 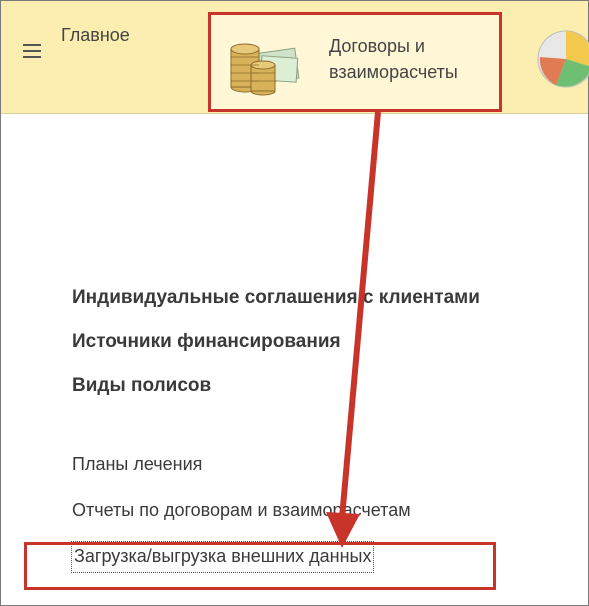 I want to click on links-gap, so click(x=327, y=433).